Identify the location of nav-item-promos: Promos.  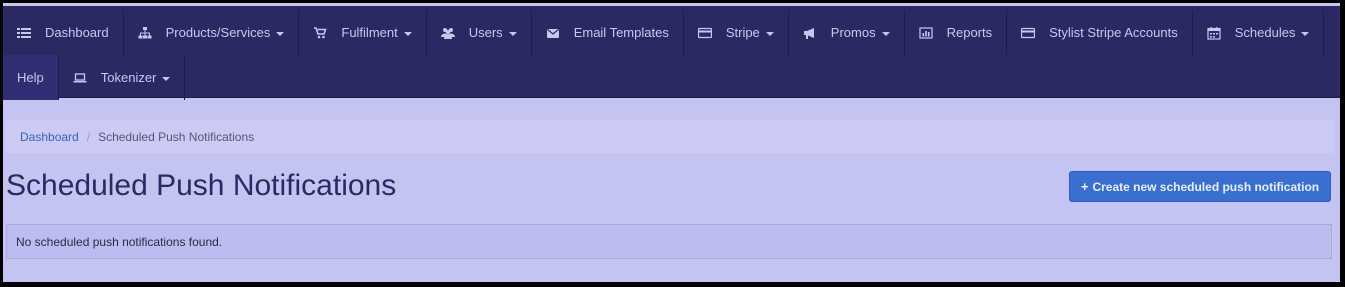
(847, 32).